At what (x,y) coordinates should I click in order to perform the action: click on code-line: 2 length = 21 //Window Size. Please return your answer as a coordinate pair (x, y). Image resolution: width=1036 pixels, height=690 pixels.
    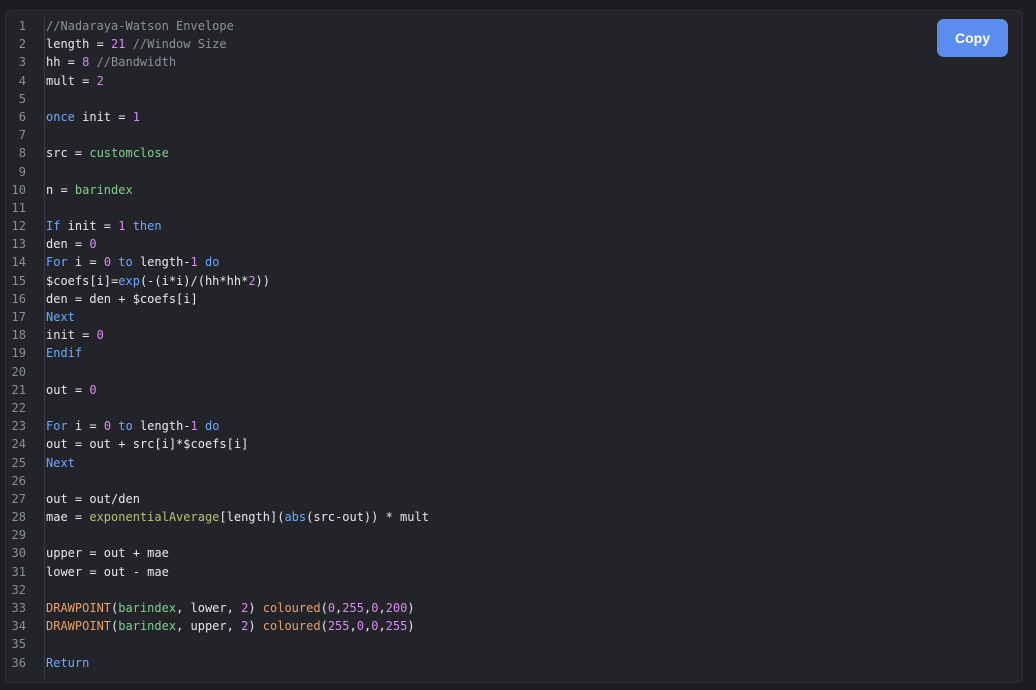
    Looking at the image, I should click on (217, 44).